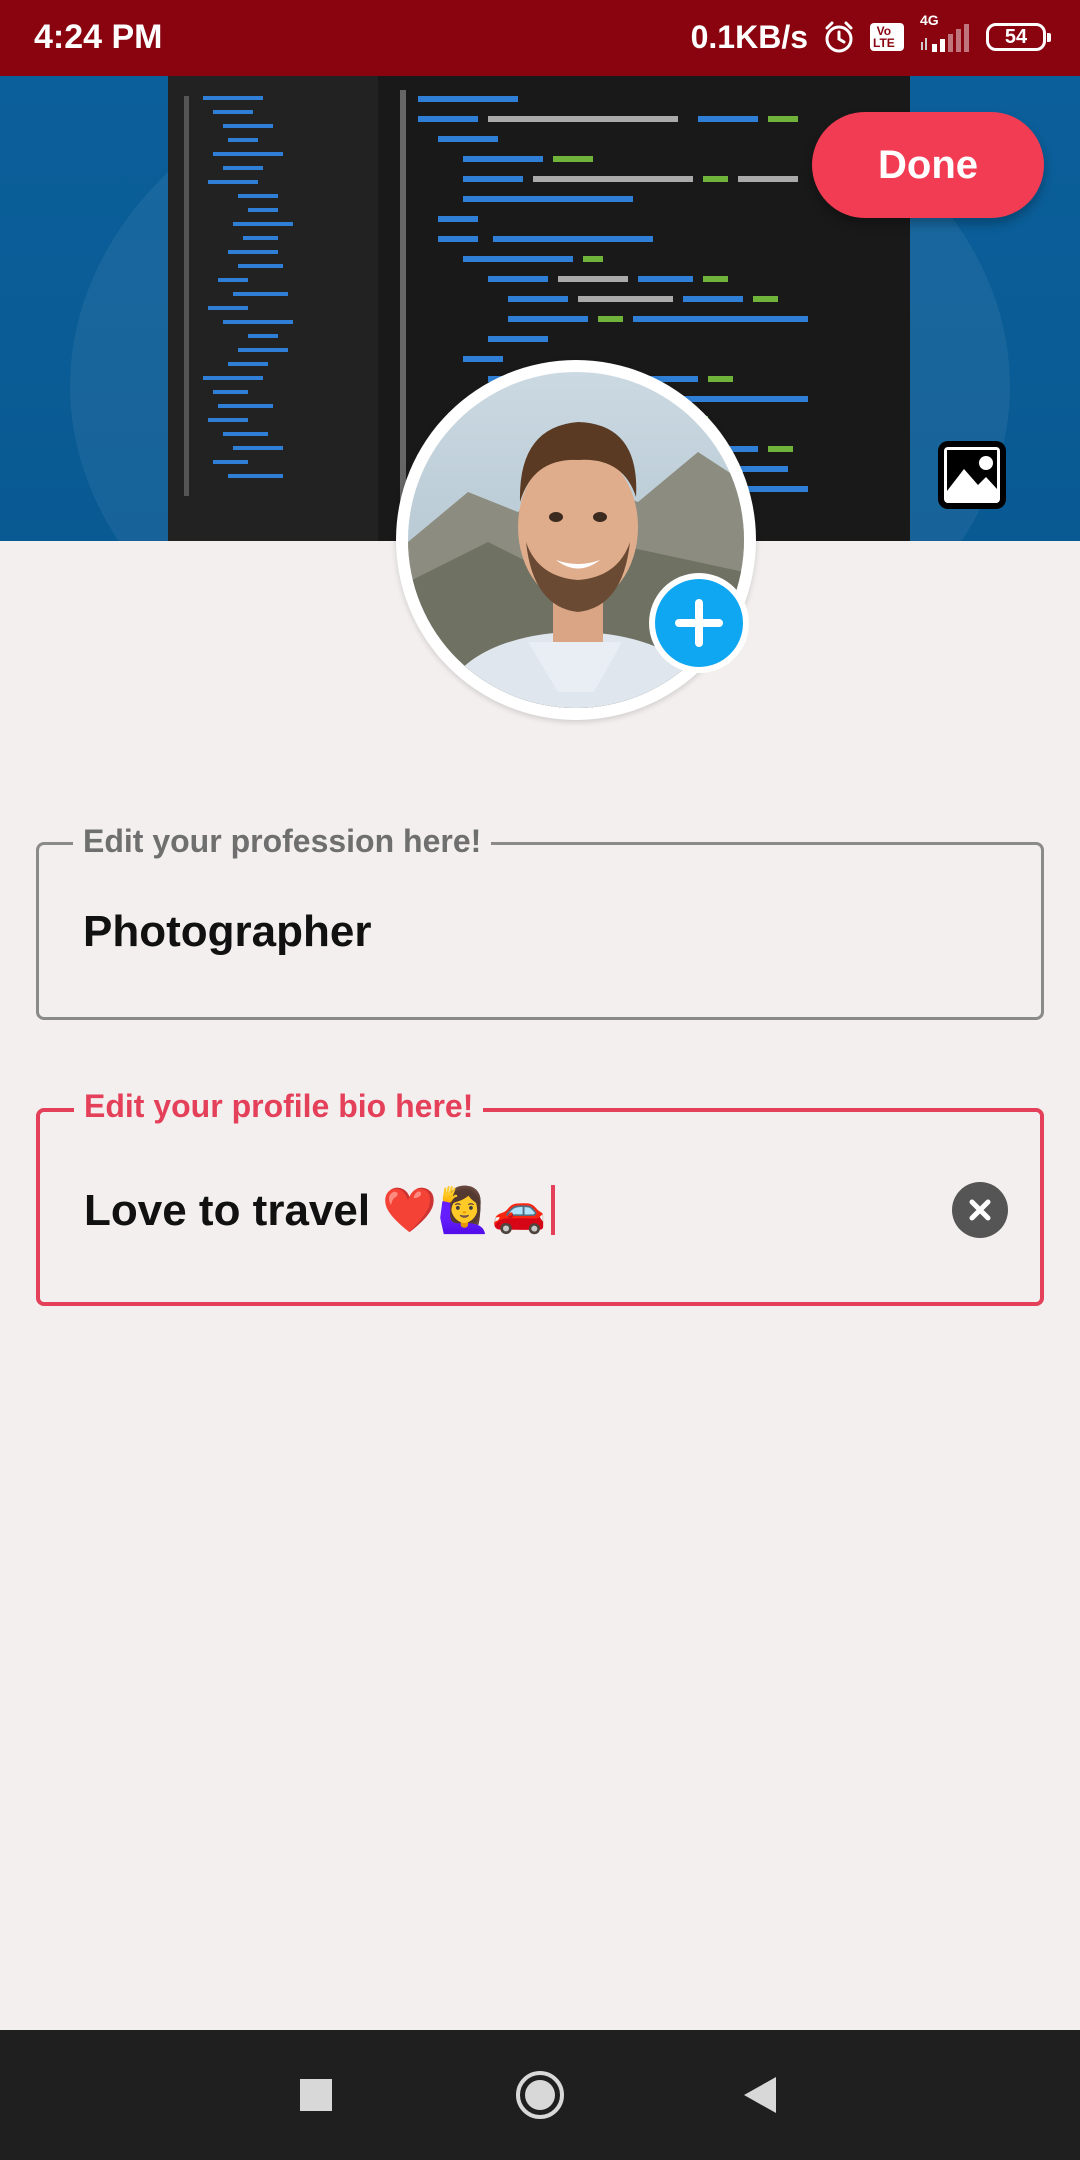 The height and width of the screenshot is (2160, 1080). I want to click on battery-level: 54, so click(1016, 36).